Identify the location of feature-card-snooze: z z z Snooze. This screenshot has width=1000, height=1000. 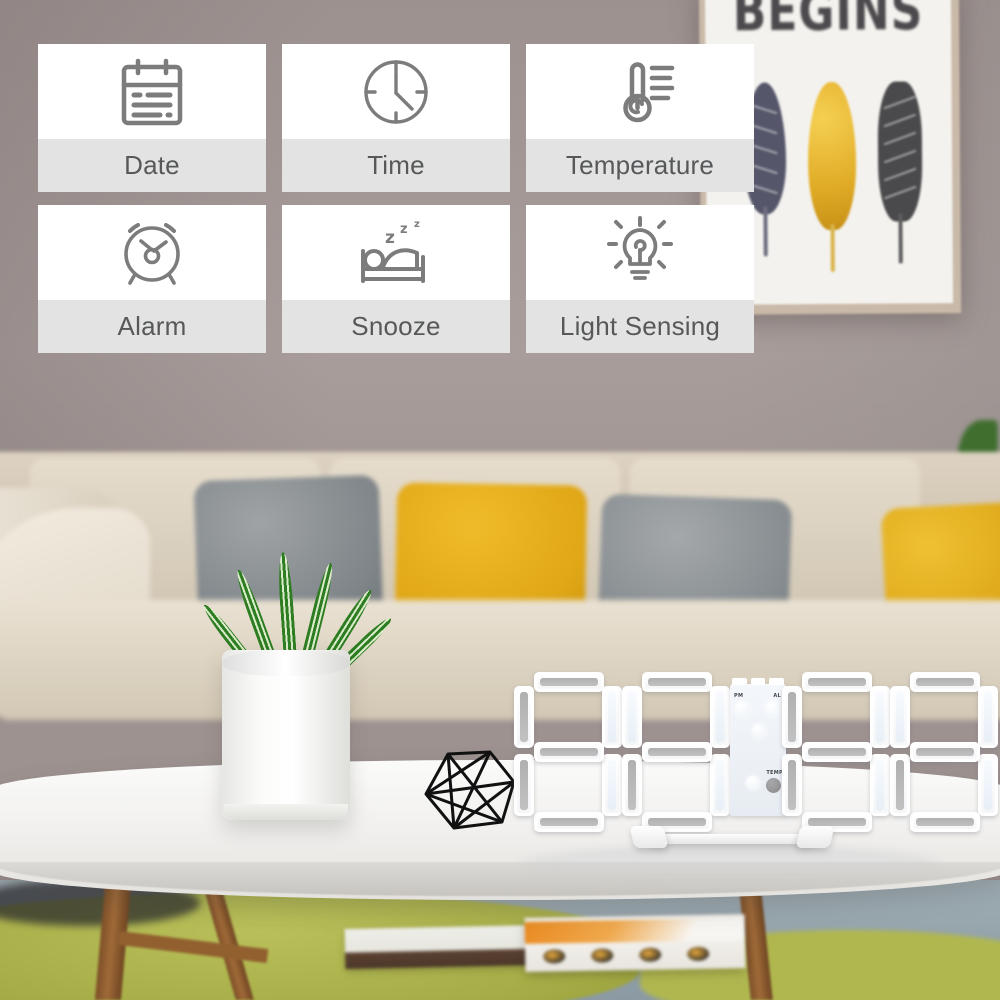
(396, 279).